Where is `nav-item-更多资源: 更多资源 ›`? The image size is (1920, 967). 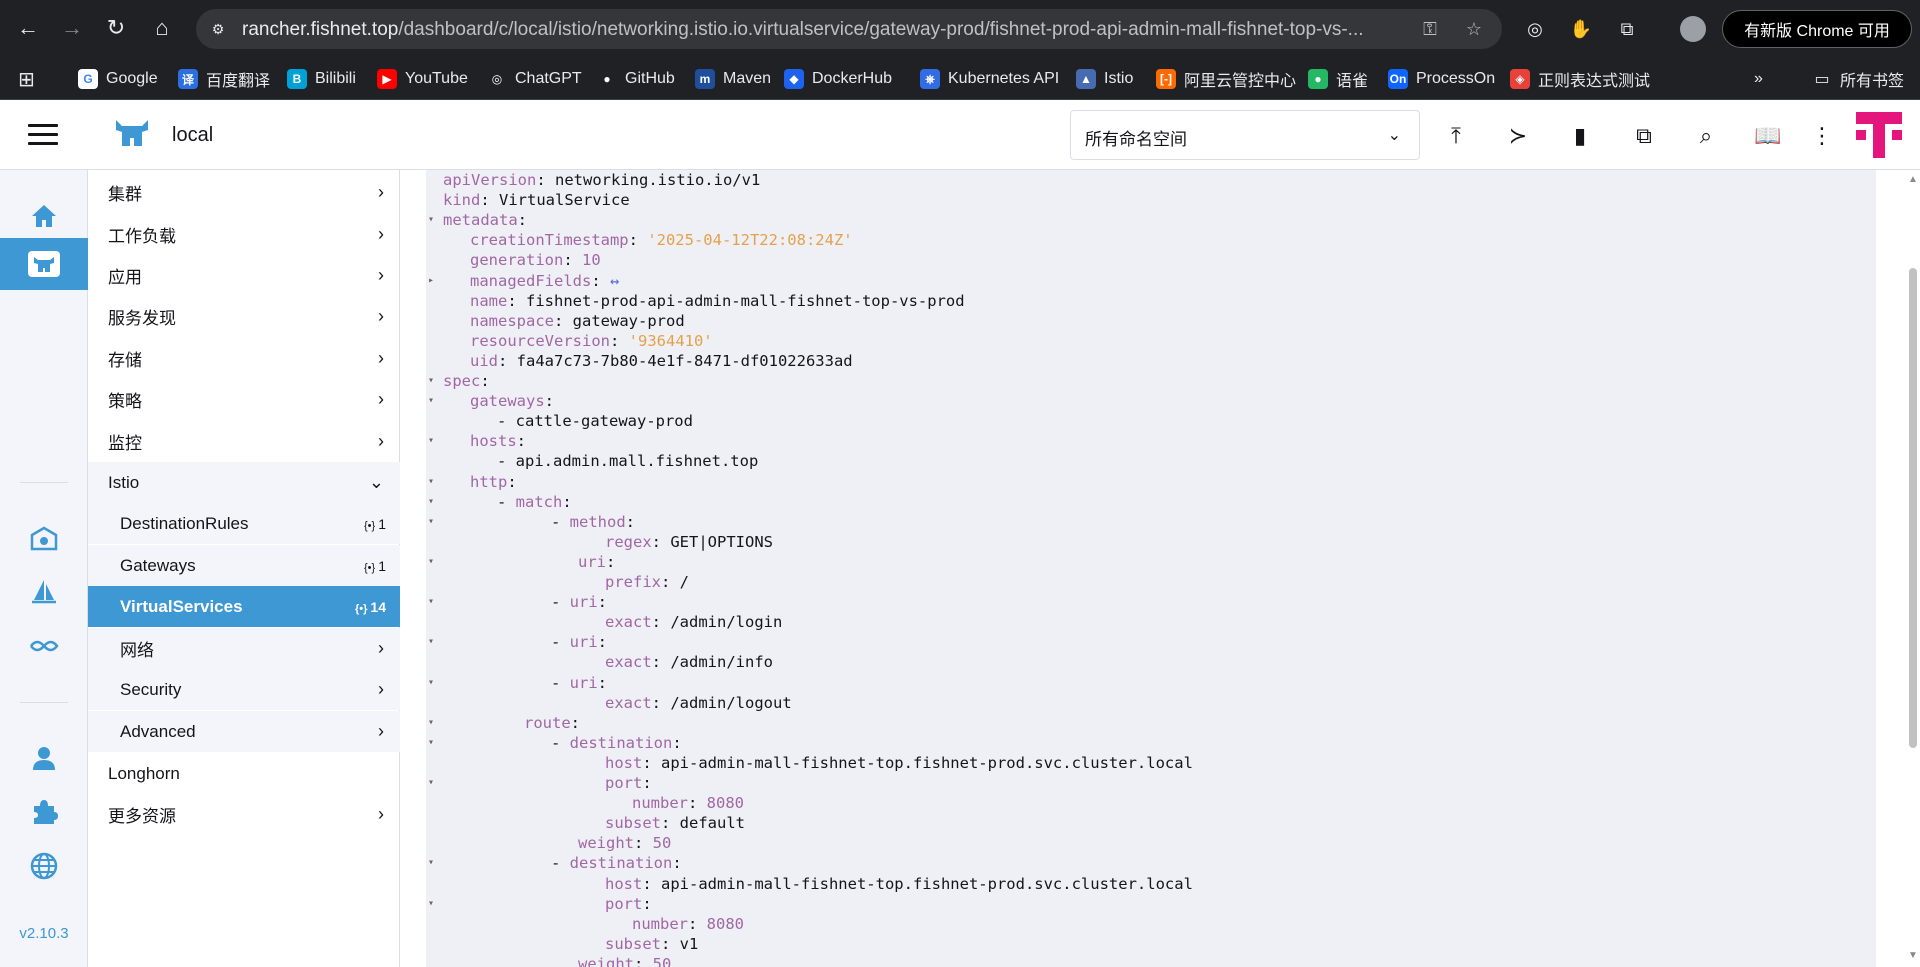 nav-item-更多资源: 更多资源 › is located at coordinates (244, 814).